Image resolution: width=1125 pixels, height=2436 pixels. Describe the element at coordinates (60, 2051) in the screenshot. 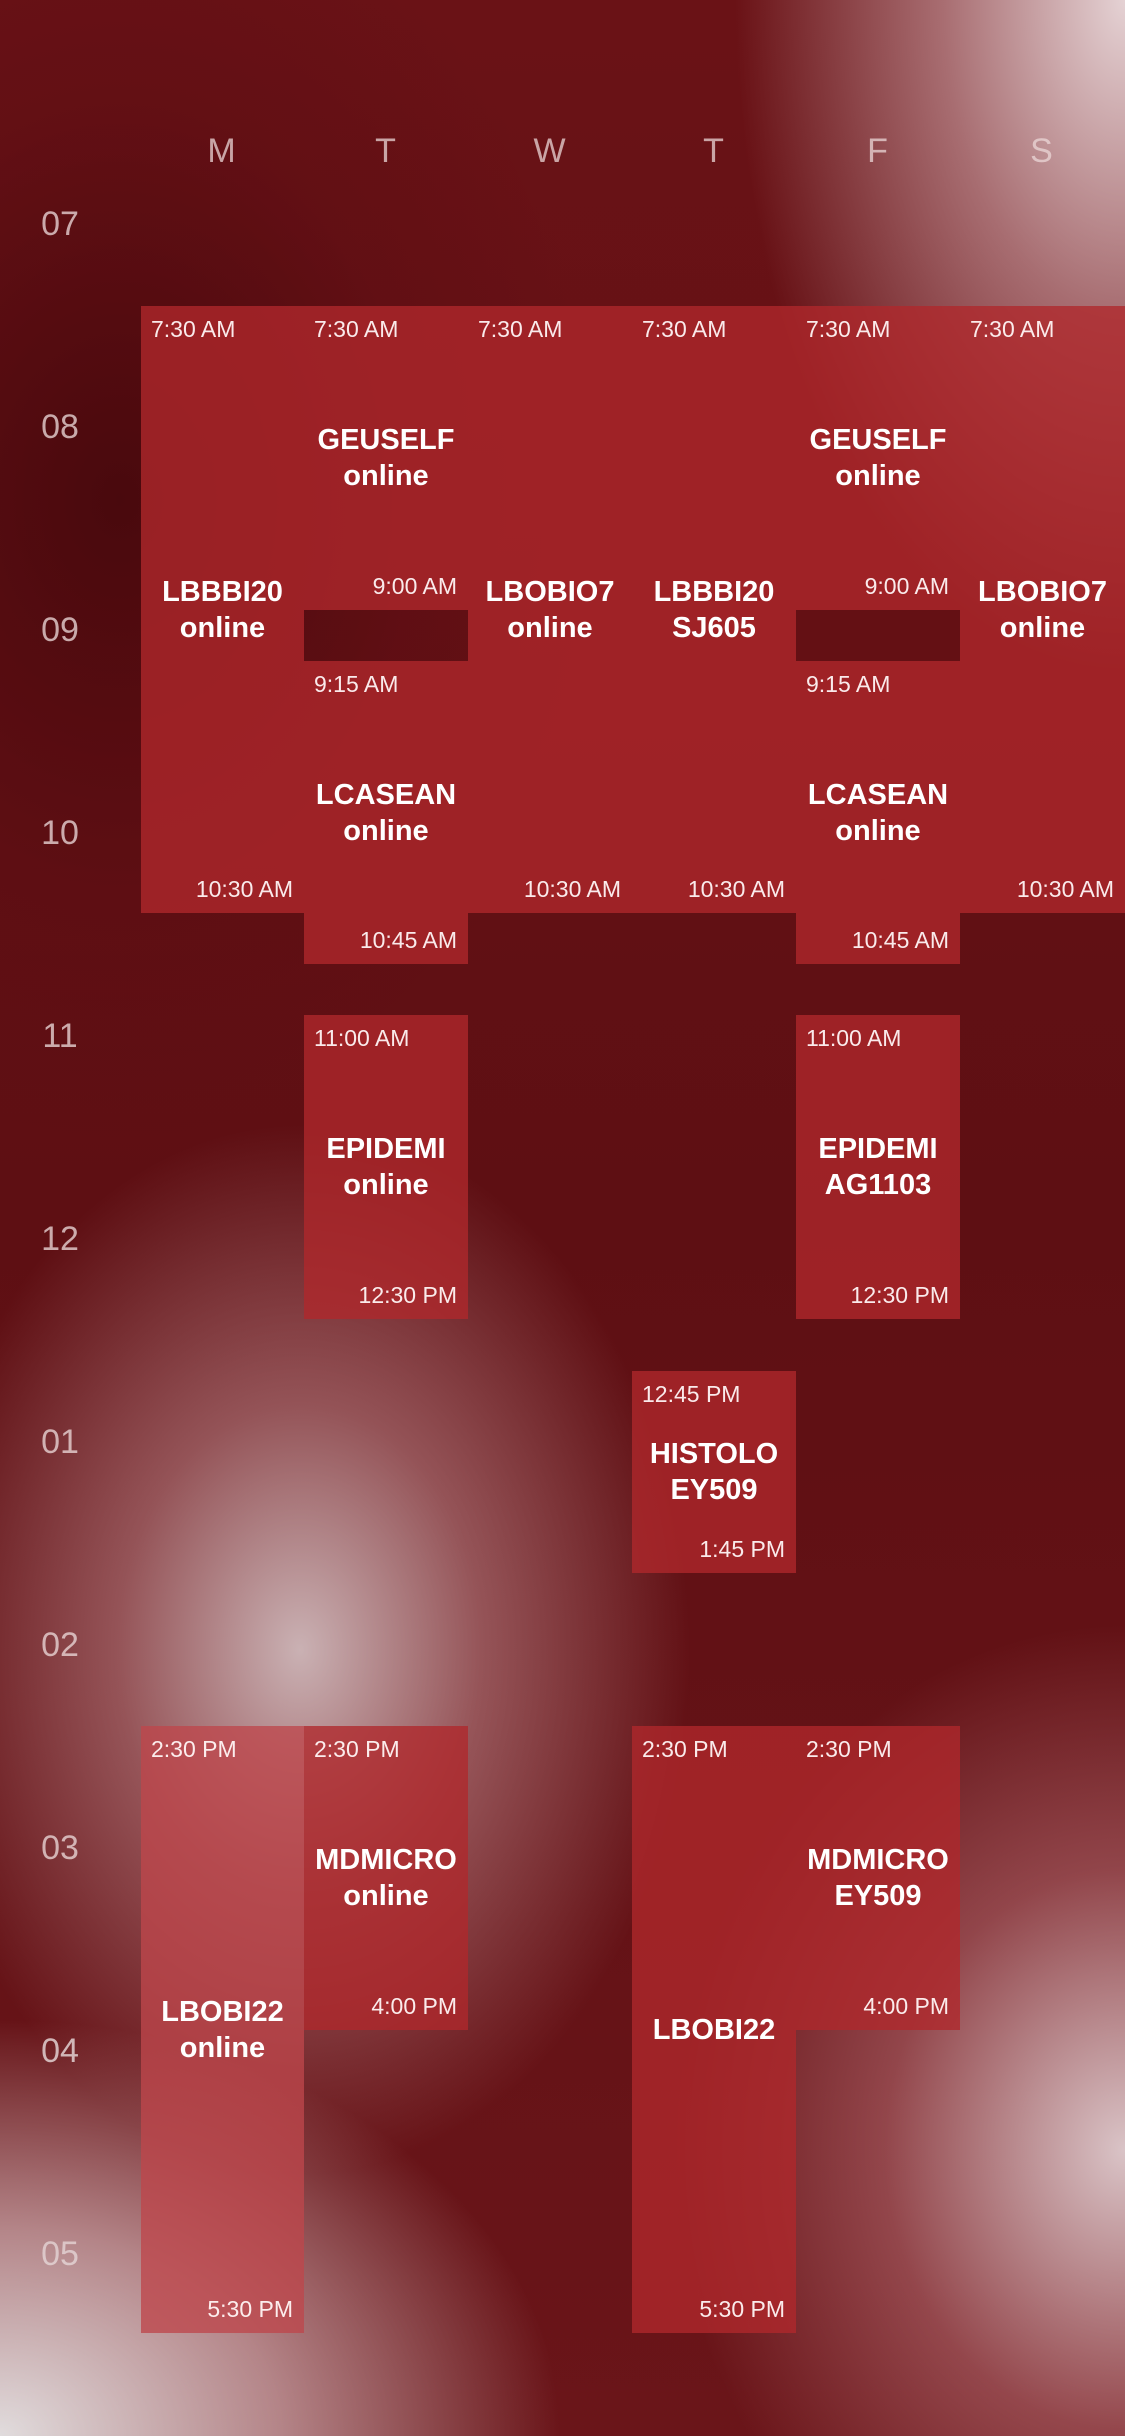

I see `hour-label: 04` at that location.